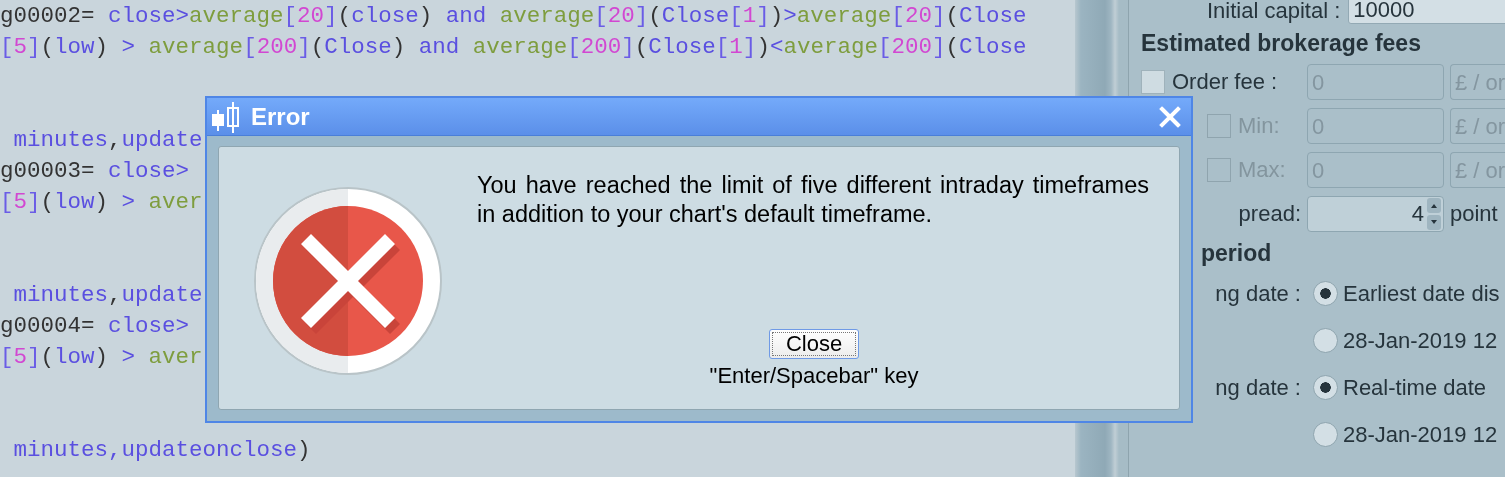 This screenshot has height=477, width=1505. Describe the element at coordinates (1170, 116) in the screenshot. I see `close-icon` at that location.